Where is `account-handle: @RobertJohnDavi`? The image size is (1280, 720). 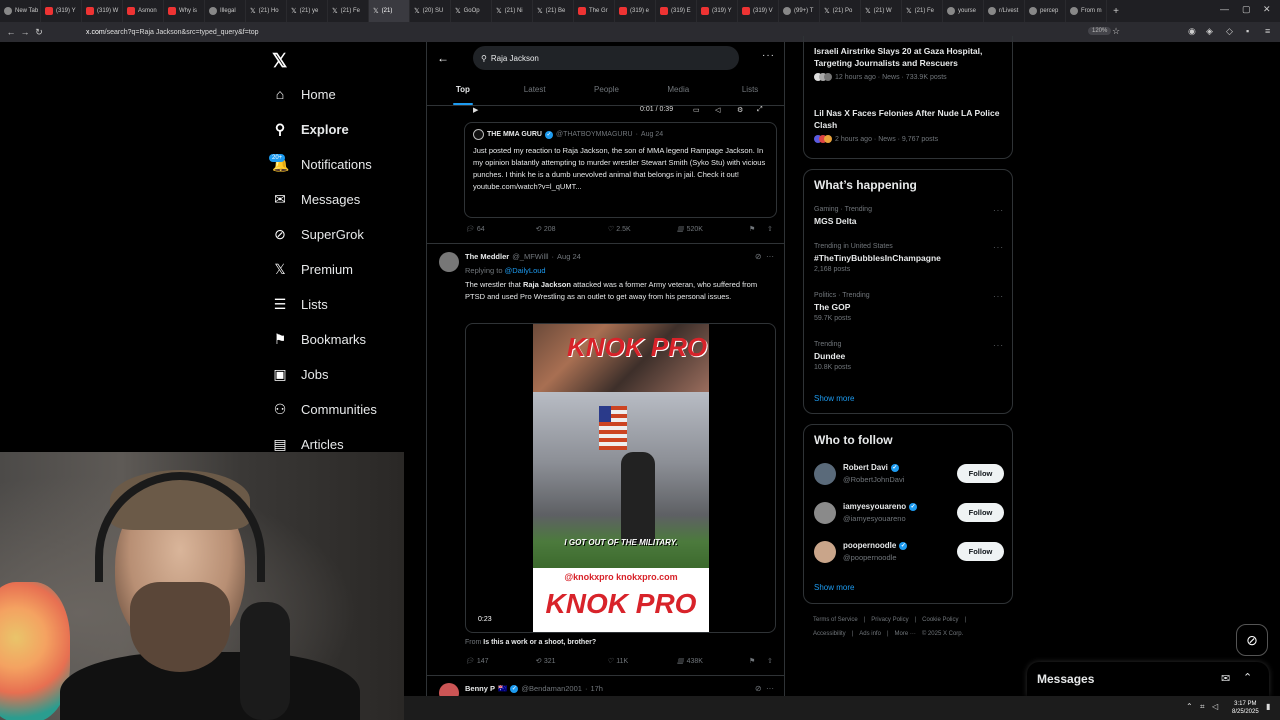 account-handle: @RobertJohnDavi is located at coordinates (873, 479).